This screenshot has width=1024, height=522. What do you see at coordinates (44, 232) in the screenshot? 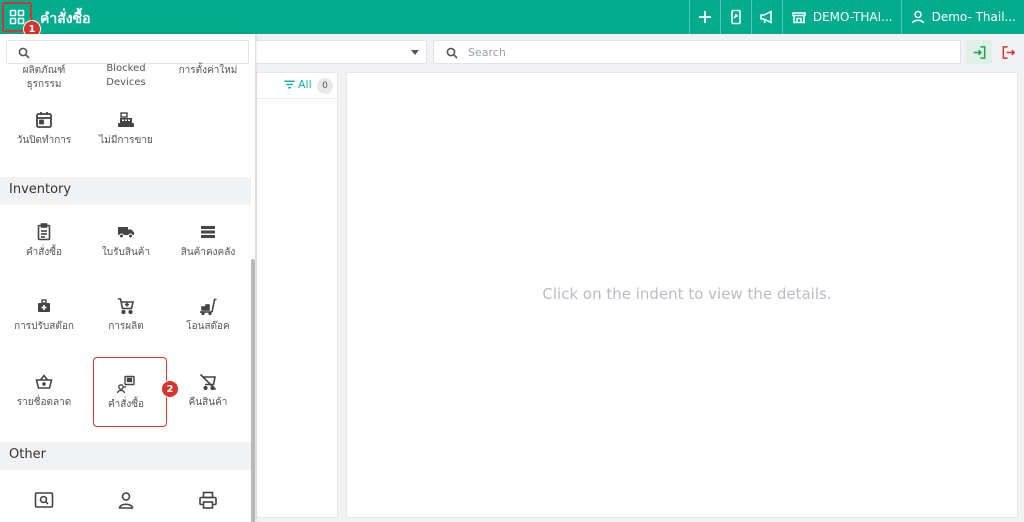
I see `clipboard-icon` at bounding box center [44, 232].